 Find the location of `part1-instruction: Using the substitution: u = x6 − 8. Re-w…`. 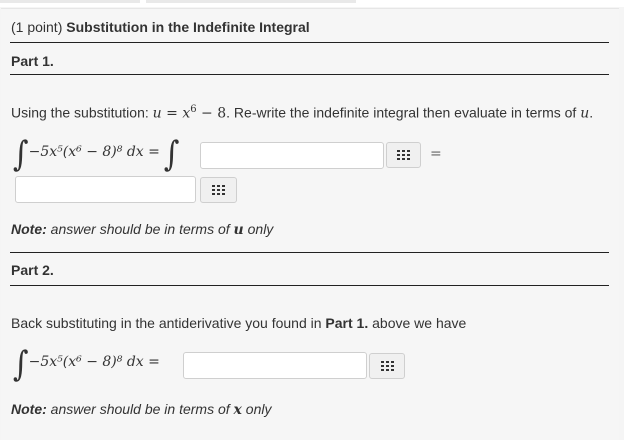

part1-instruction: Using the substitution: u = x6 − 8. Re-w… is located at coordinates (302, 113).